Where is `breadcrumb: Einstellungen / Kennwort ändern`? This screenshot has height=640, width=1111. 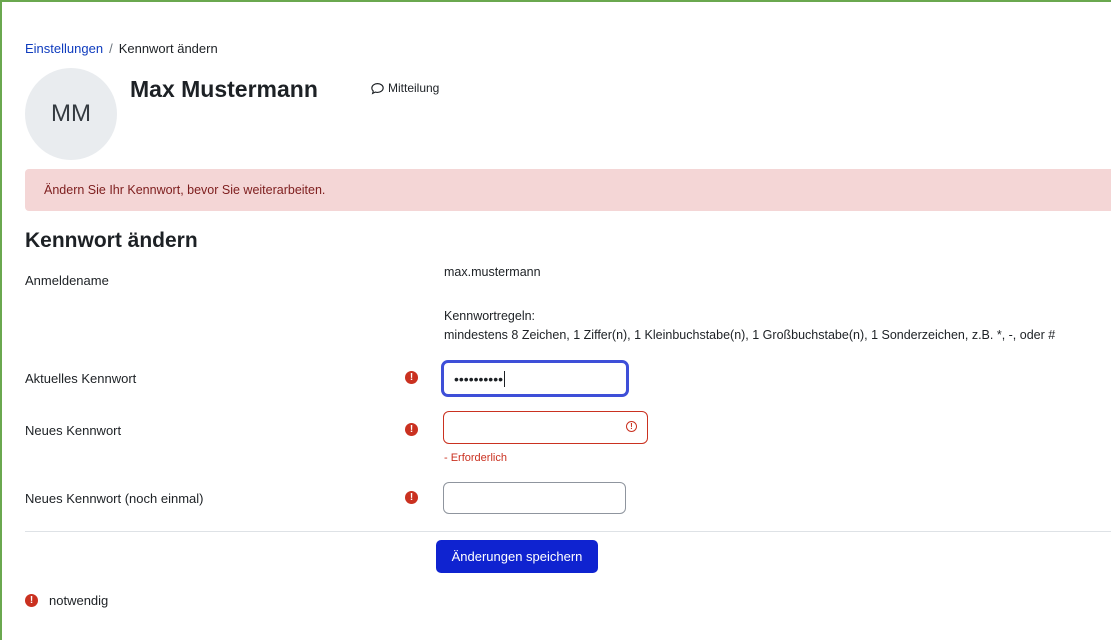
breadcrumb: Einstellungen / Kennwort ändern is located at coordinates (121, 48).